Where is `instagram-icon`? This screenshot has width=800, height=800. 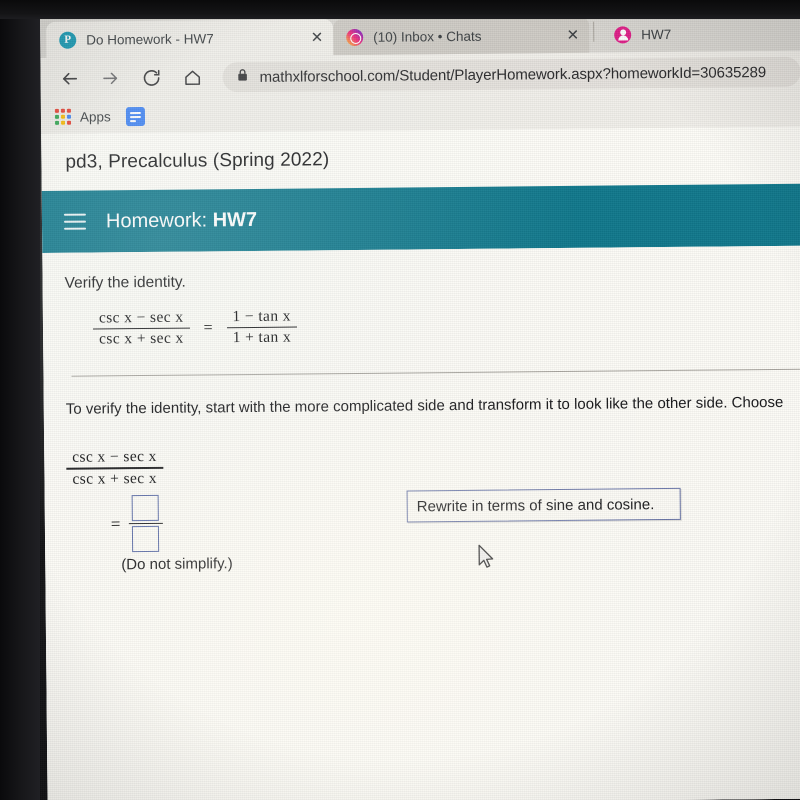 instagram-icon is located at coordinates (355, 37).